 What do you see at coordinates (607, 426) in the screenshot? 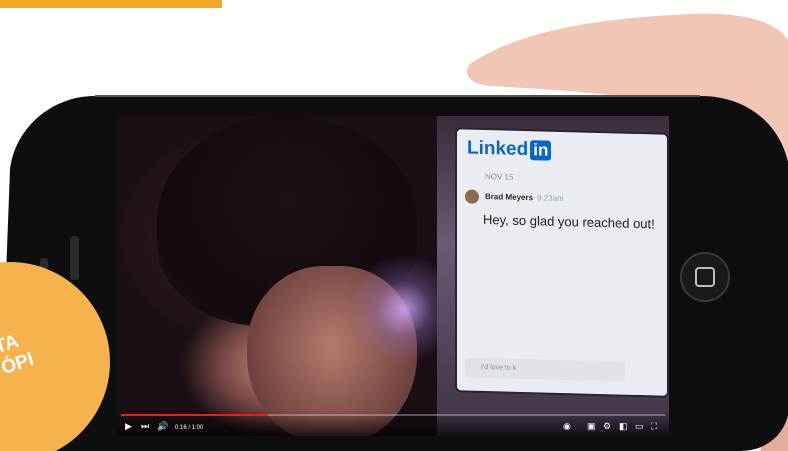
I see `settings-icon: ⚙` at bounding box center [607, 426].